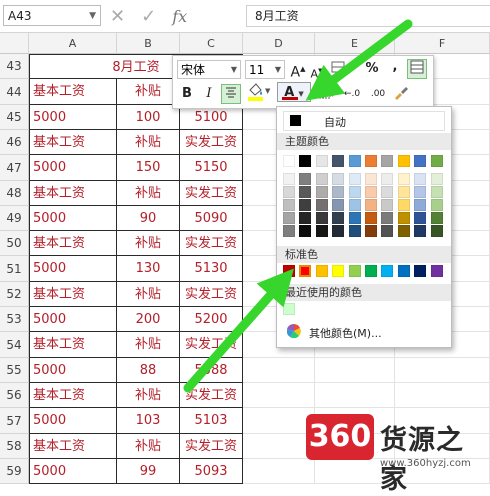  What do you see at coordinates (305, 271) in the screenshot?
I see `standard-color-swatch-red` at bounding box center [305, 271].